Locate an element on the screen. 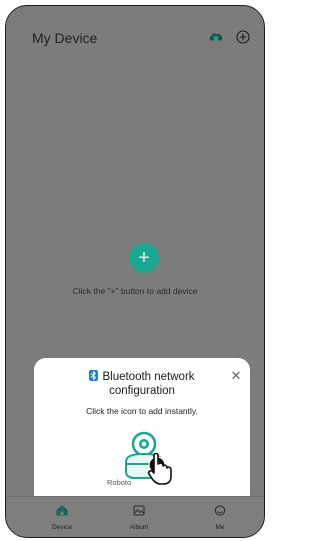 The height and width of the screenshot is (541, 320). nav-label-me: Me is located at coordinates (220, 527).